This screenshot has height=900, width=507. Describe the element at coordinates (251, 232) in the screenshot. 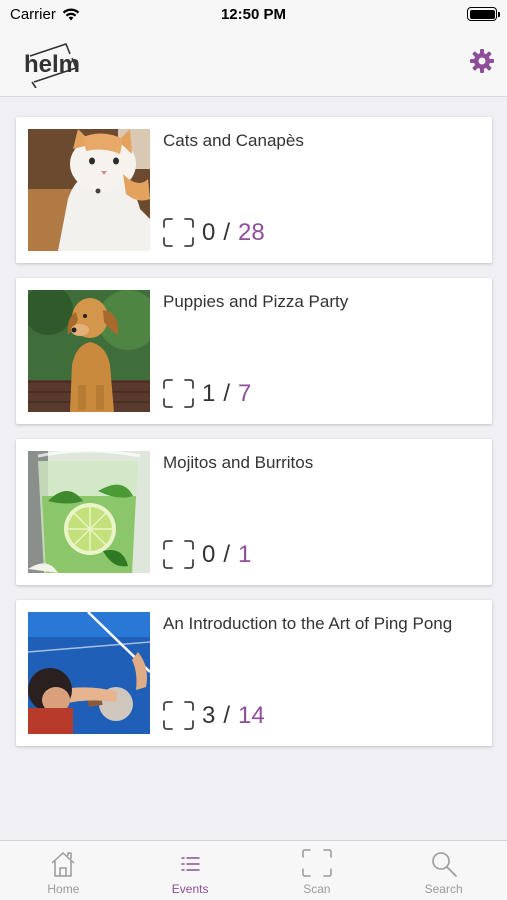

I see `total-count: 28` at that location.